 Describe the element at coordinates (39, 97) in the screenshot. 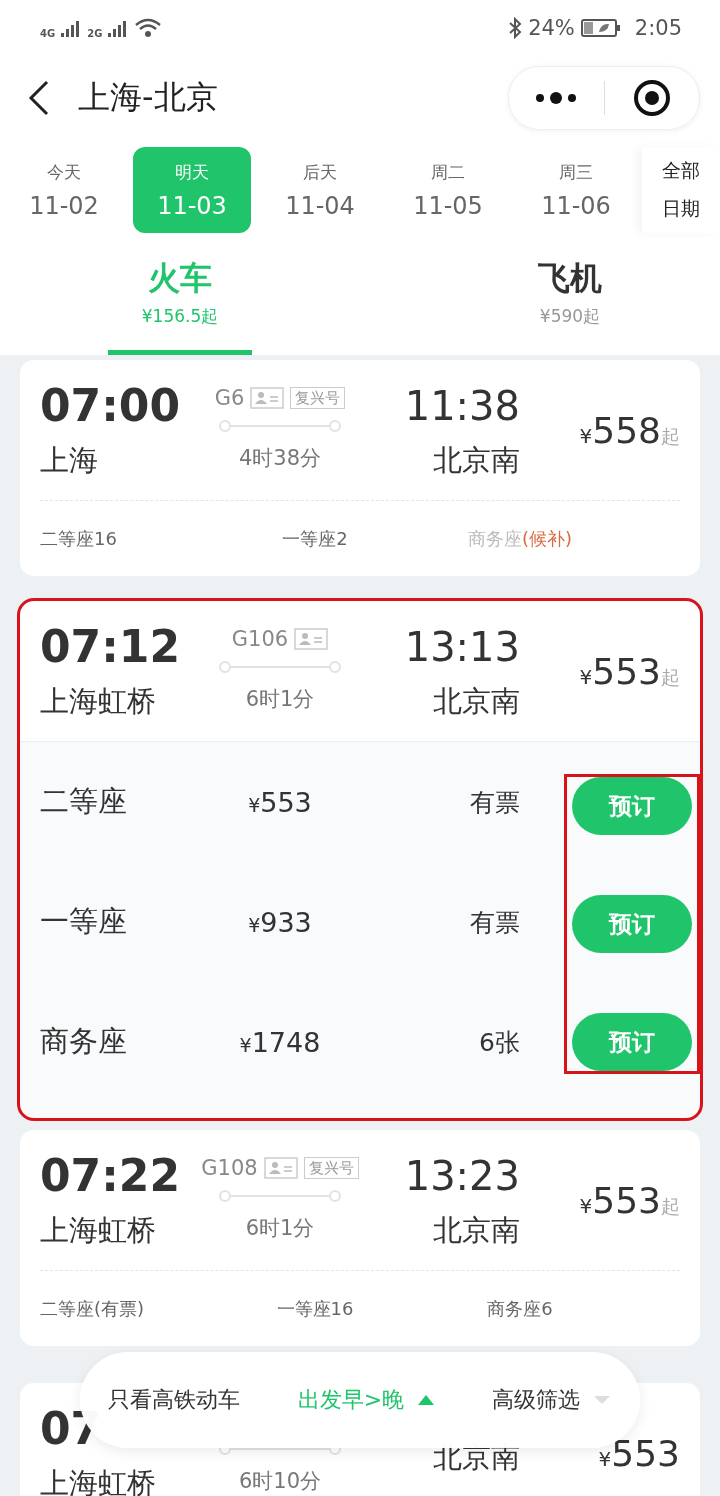

I see `back-icon` at that location.